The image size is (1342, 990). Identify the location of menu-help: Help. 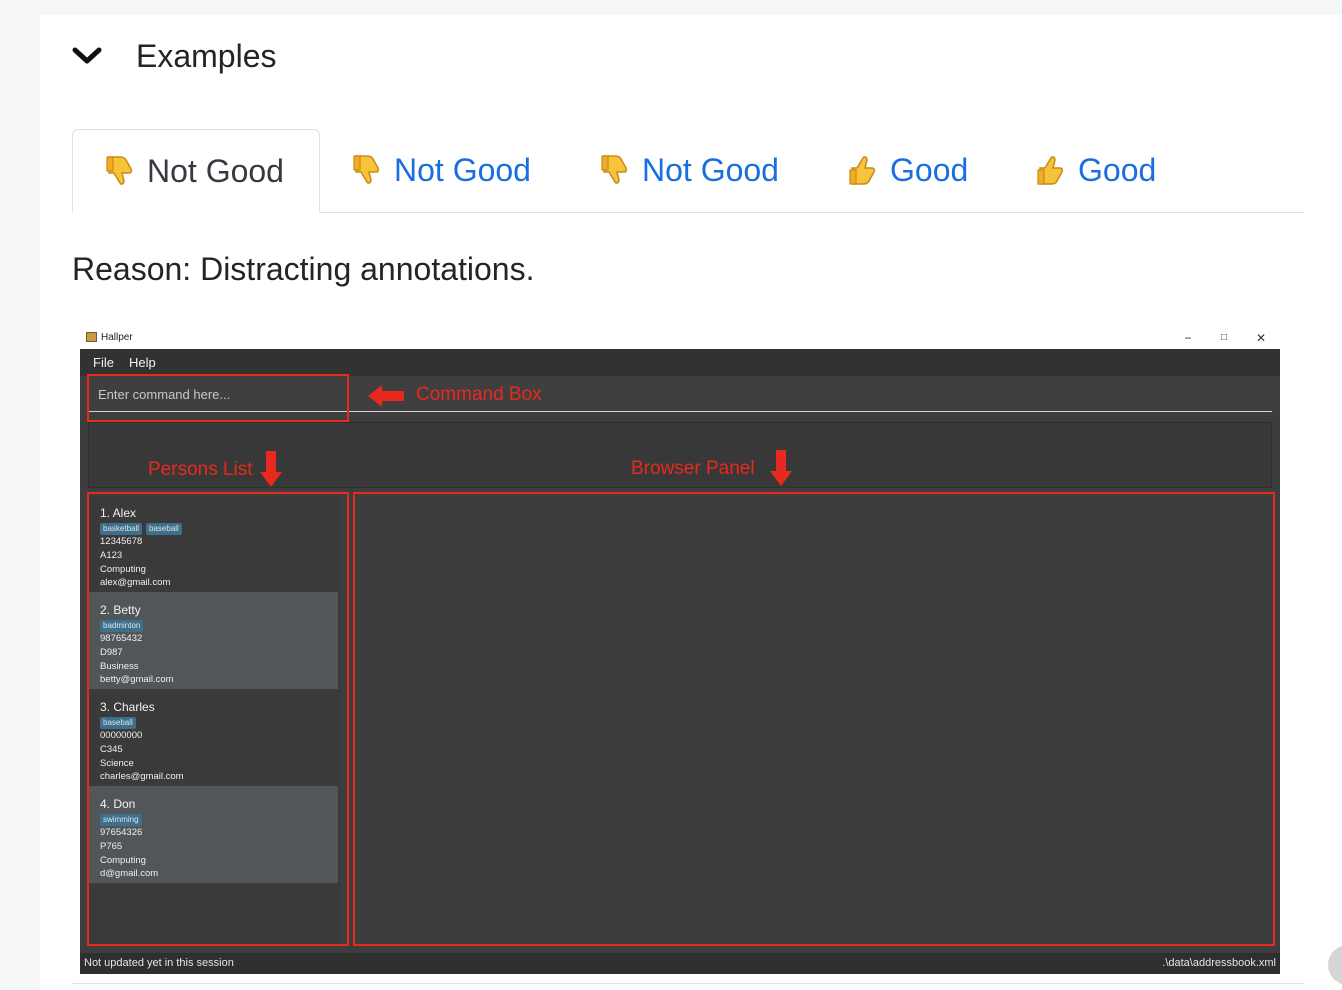
(142, 362).